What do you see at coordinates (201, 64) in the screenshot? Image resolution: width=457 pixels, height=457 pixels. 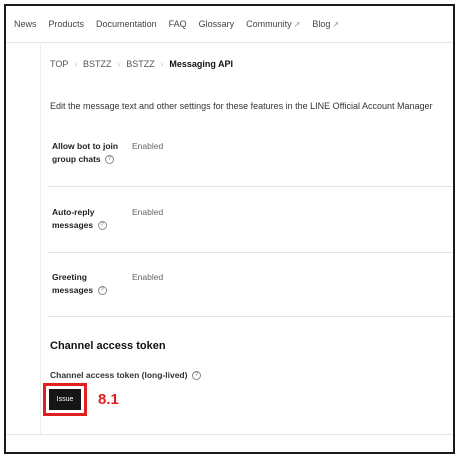 I see `breadcrumb-current: Messaging API` at bounding box center [201, 64].